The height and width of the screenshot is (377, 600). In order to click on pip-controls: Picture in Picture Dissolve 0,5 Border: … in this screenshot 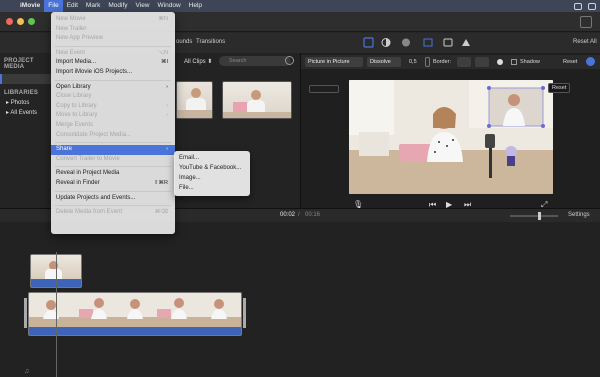, I will do `click(450, 62)`.